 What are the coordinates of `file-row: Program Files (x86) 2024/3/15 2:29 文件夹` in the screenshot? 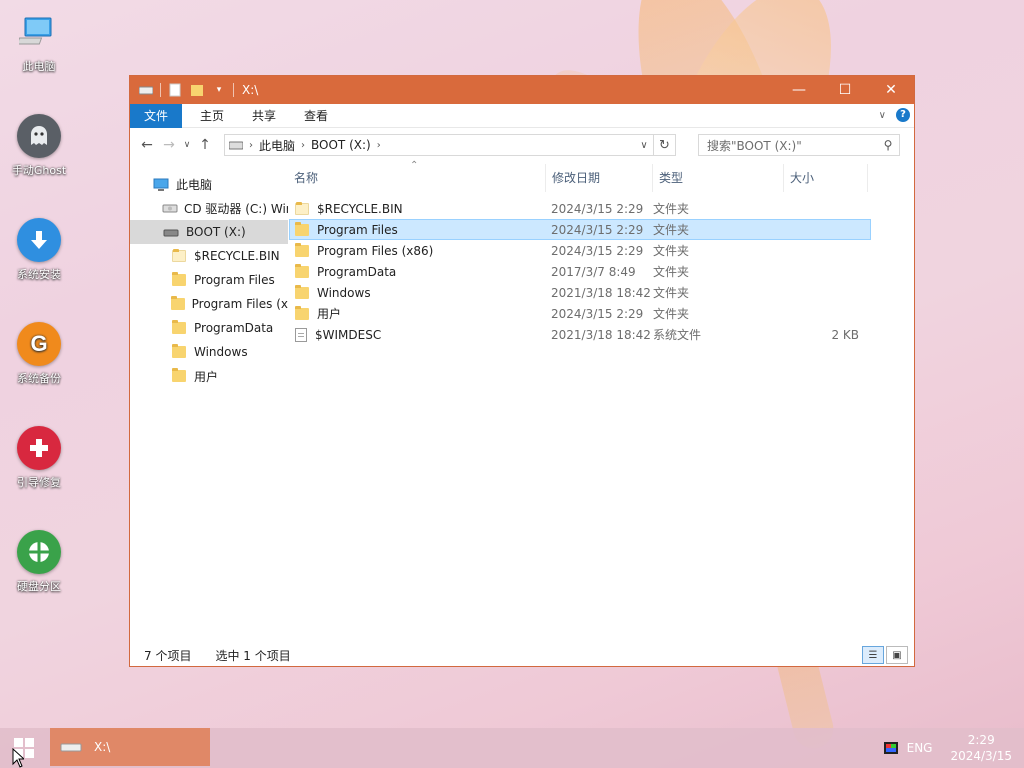 It's located at (580, 250).